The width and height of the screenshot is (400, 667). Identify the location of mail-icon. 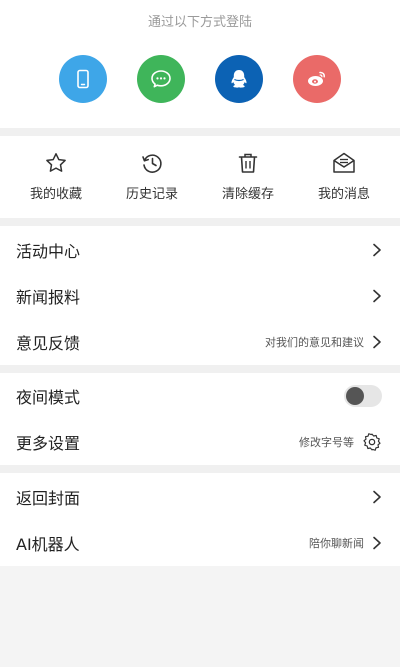
(344, 162).